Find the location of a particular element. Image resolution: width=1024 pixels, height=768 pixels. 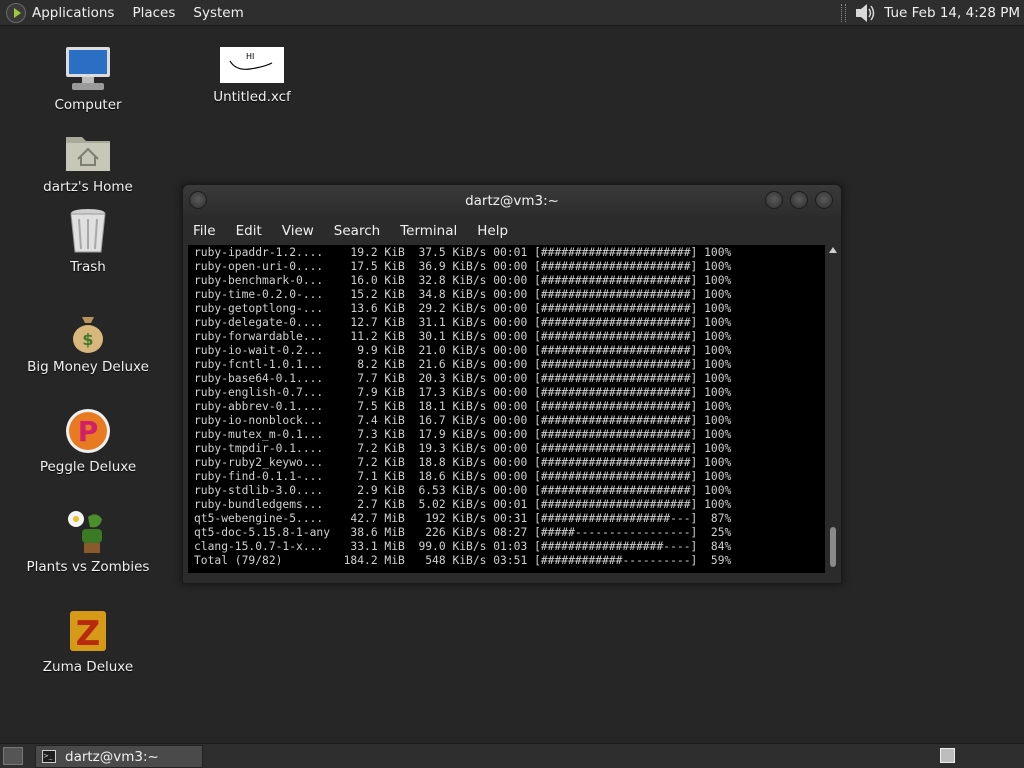

desktop-icon-plants-vs-zombies: Plants vs Zombies is located at coordinates (88, 541).